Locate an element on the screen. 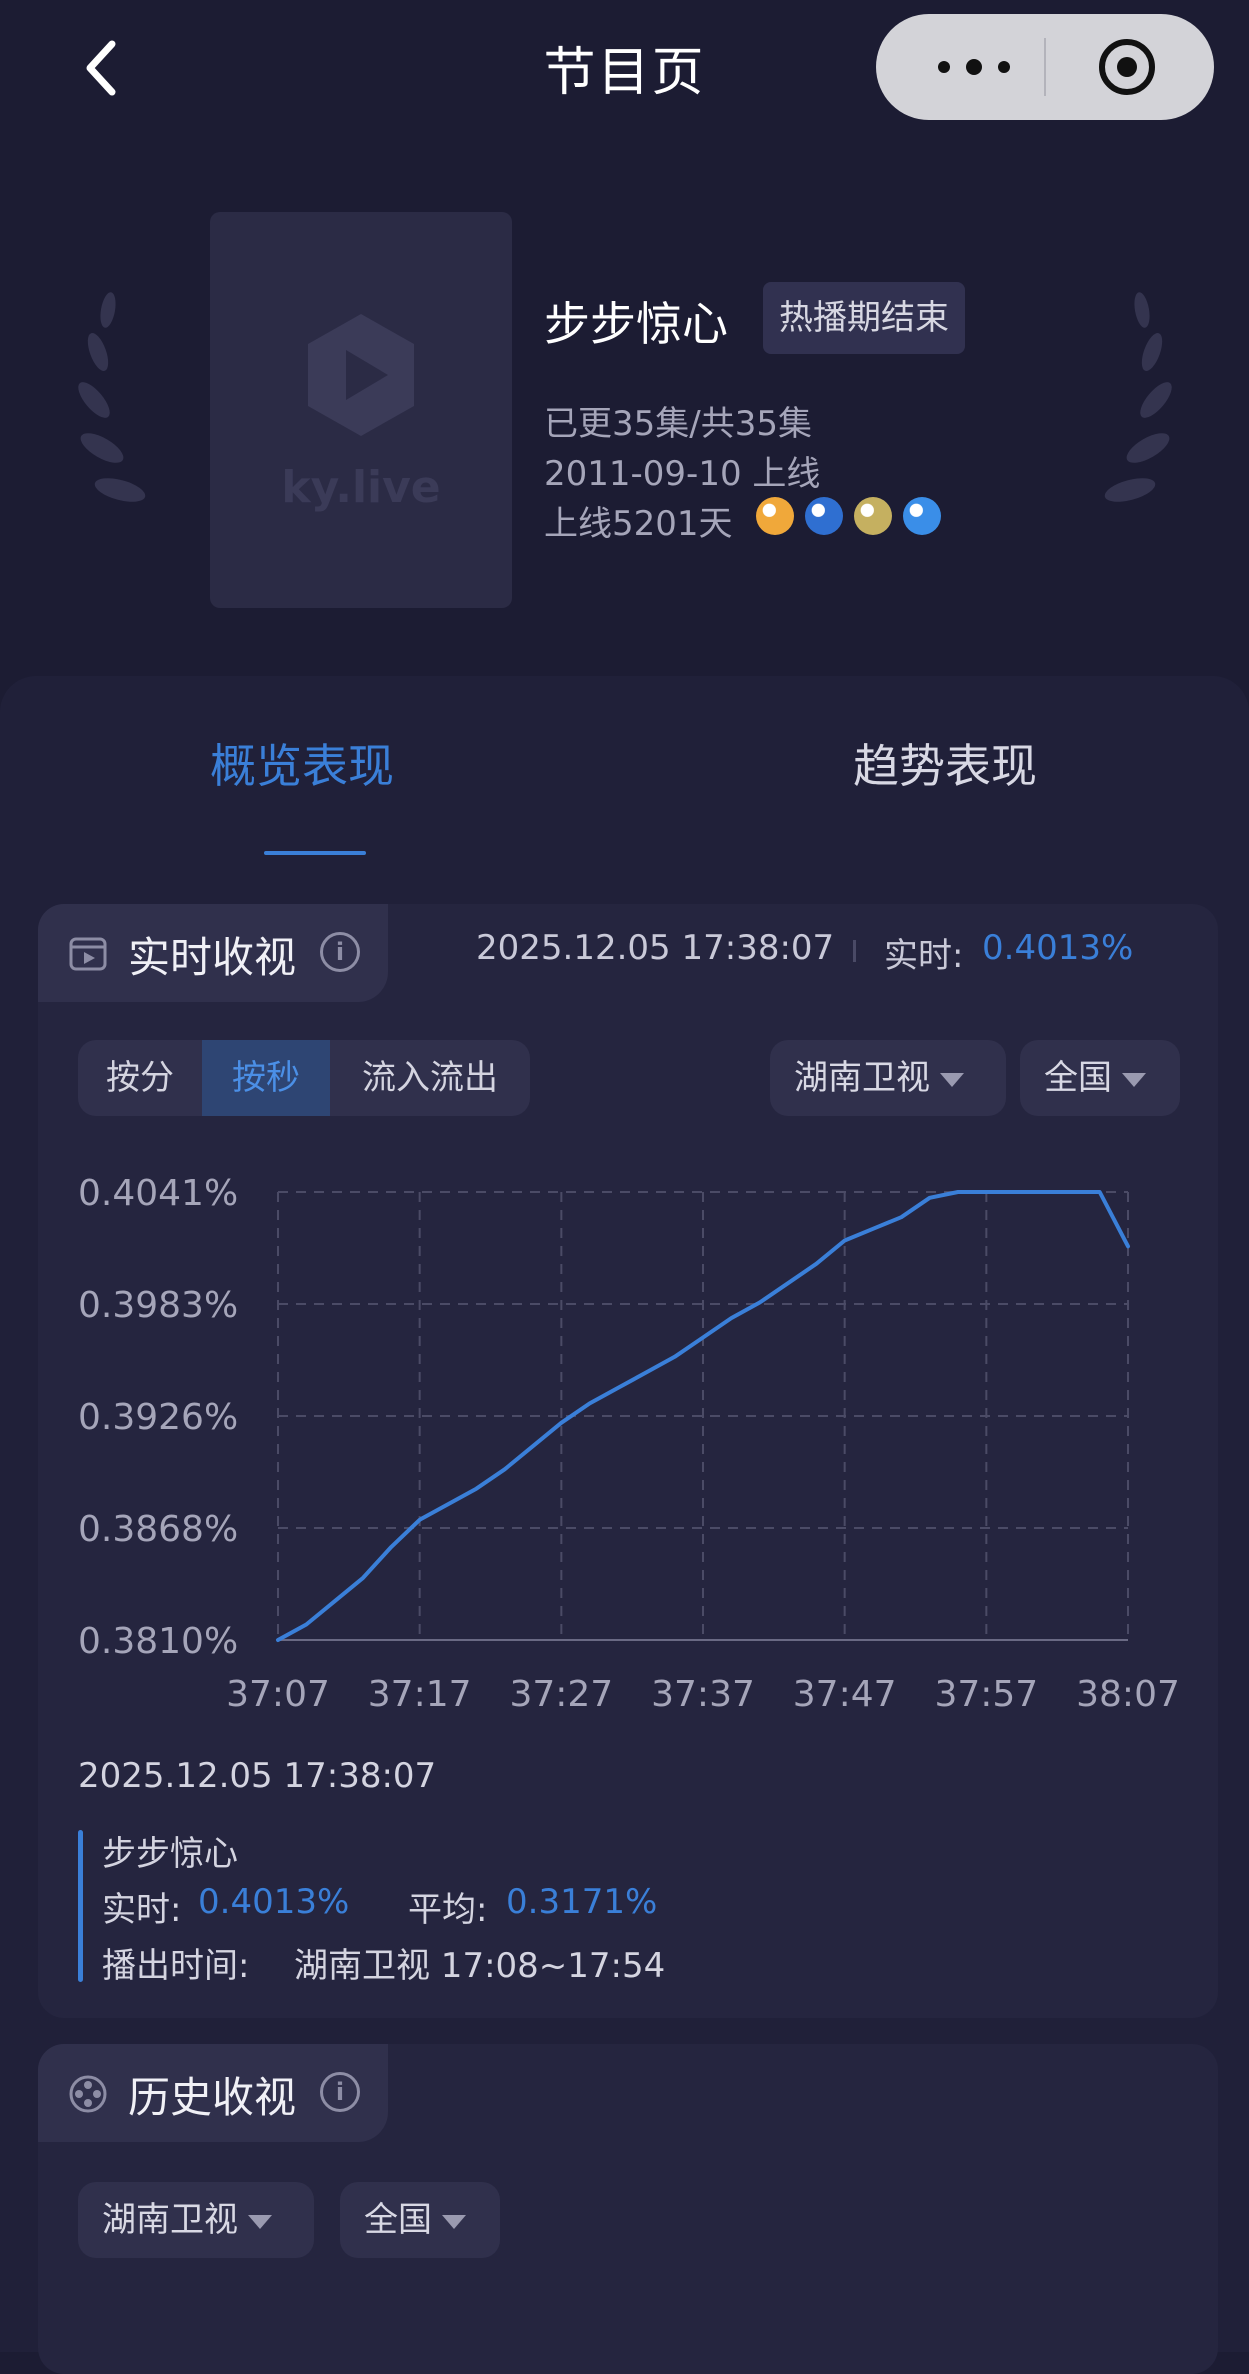  y-tick-label: 0.4041% is located at coordinates (158, 1193).